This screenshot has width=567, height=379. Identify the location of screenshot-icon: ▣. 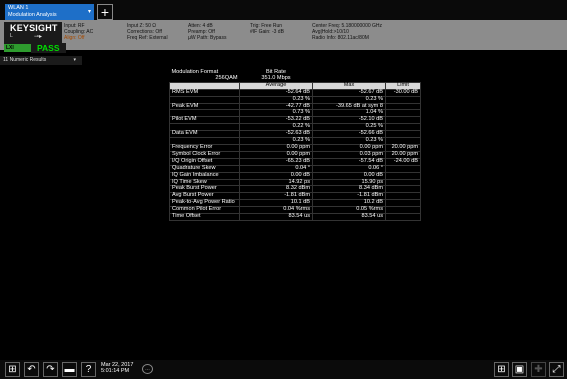
(519, 369).